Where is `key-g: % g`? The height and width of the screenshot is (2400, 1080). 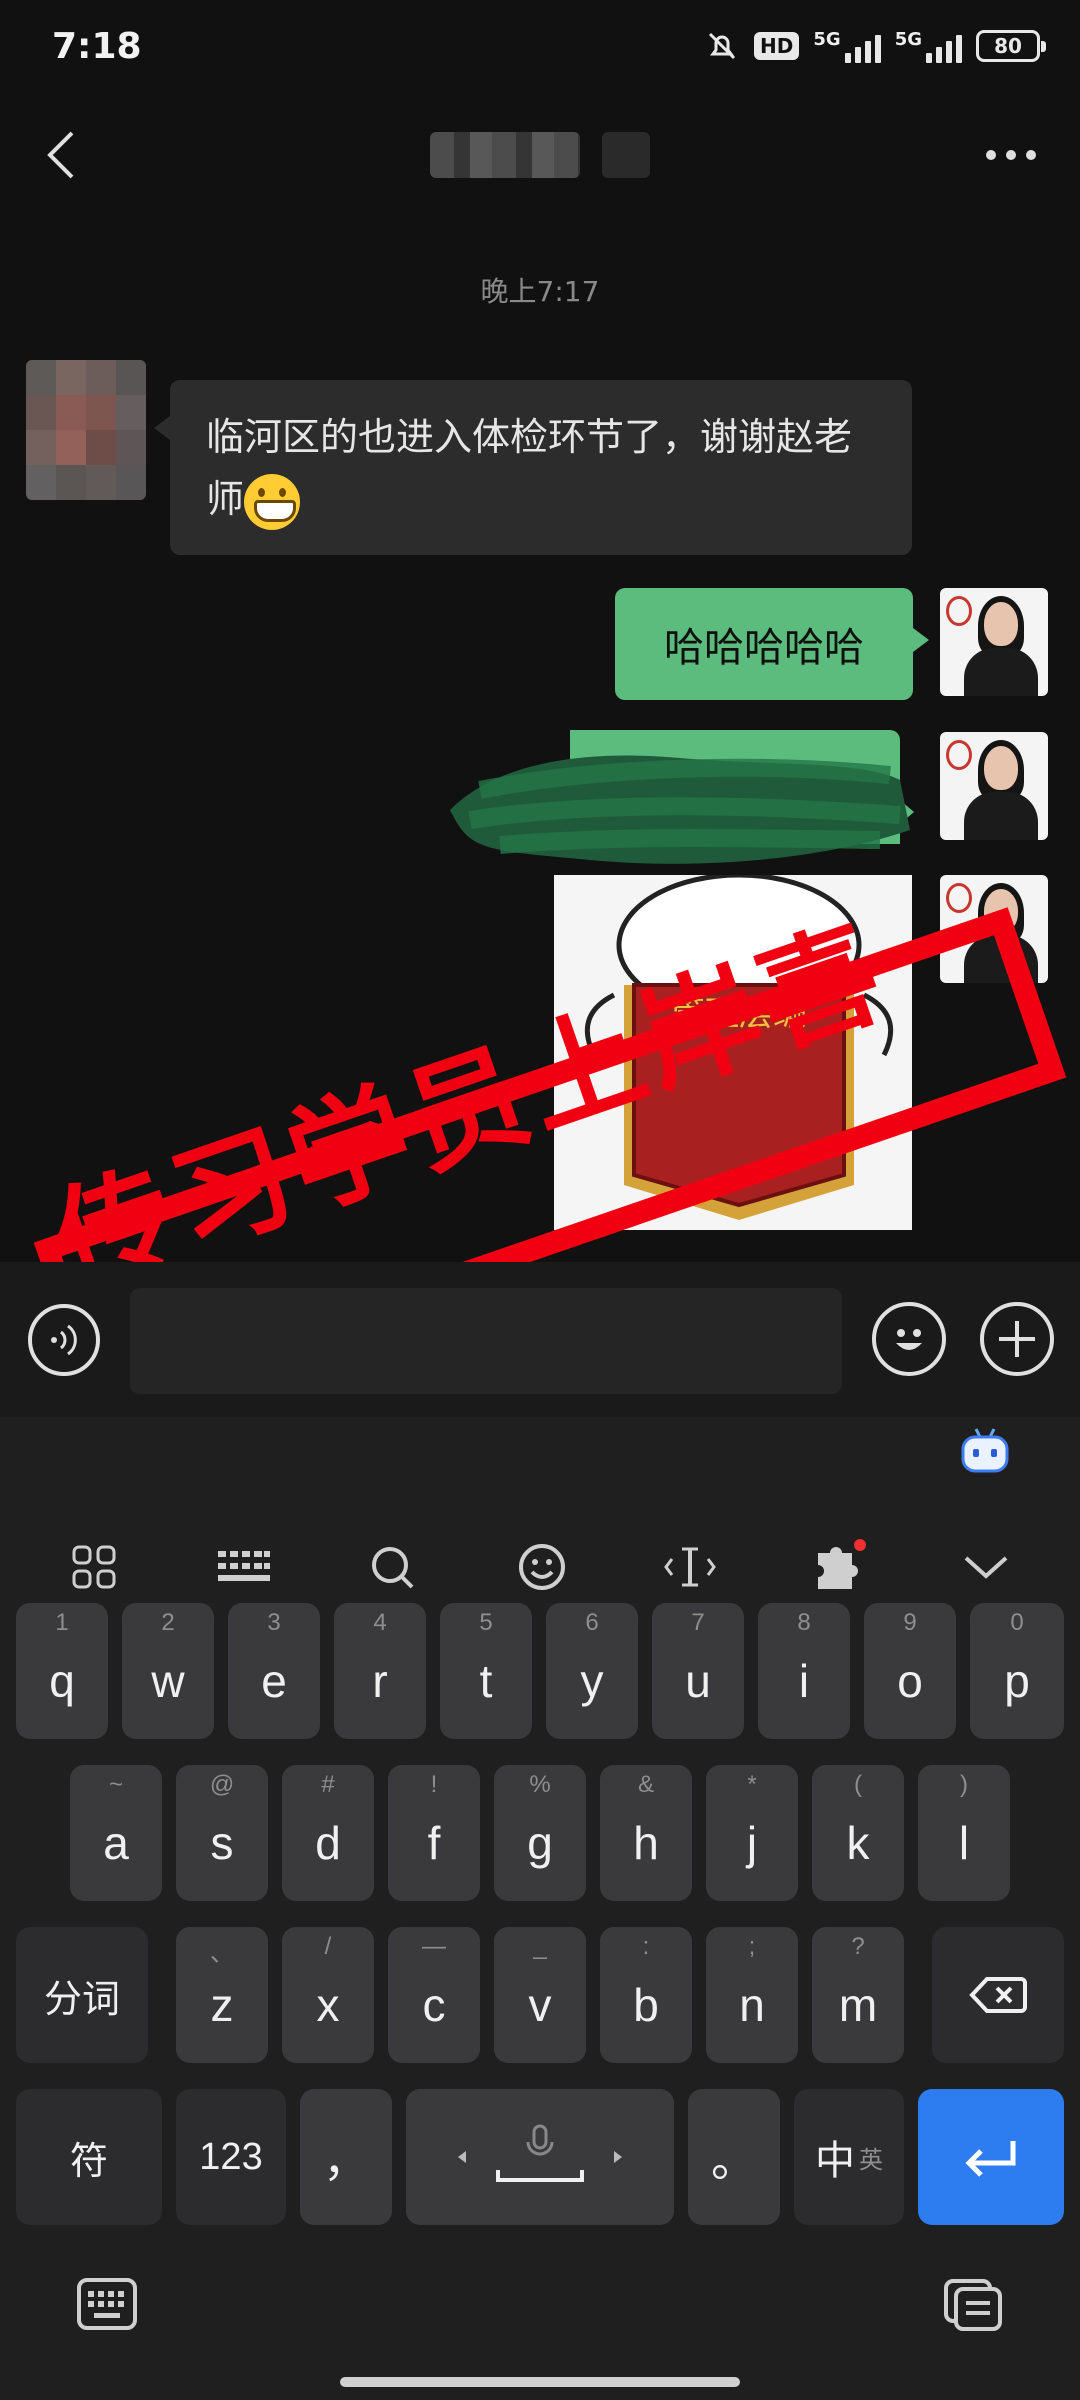 key-g: % g is located at coordinates (540, 1833).